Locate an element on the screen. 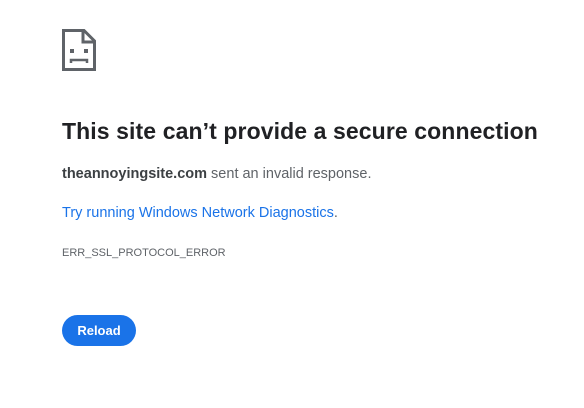 Image resolution: width=584 pixels, height=408 pixels. error-message-text: sent an invalid response. is located at coordinates (289, 174).